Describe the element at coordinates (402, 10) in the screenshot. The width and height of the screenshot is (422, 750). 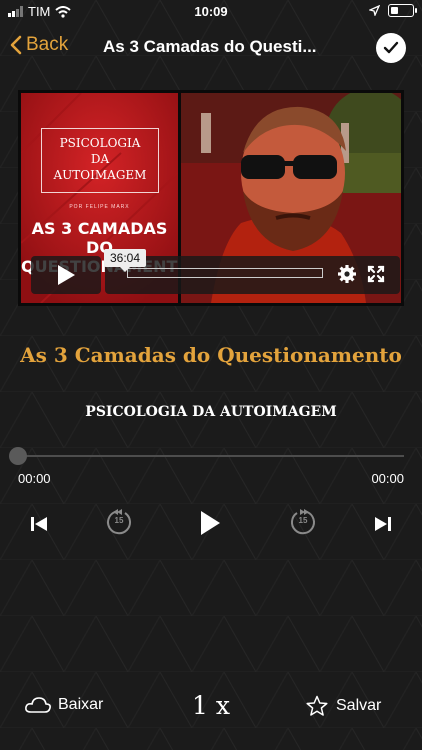
I see `battery-icon` at that location.